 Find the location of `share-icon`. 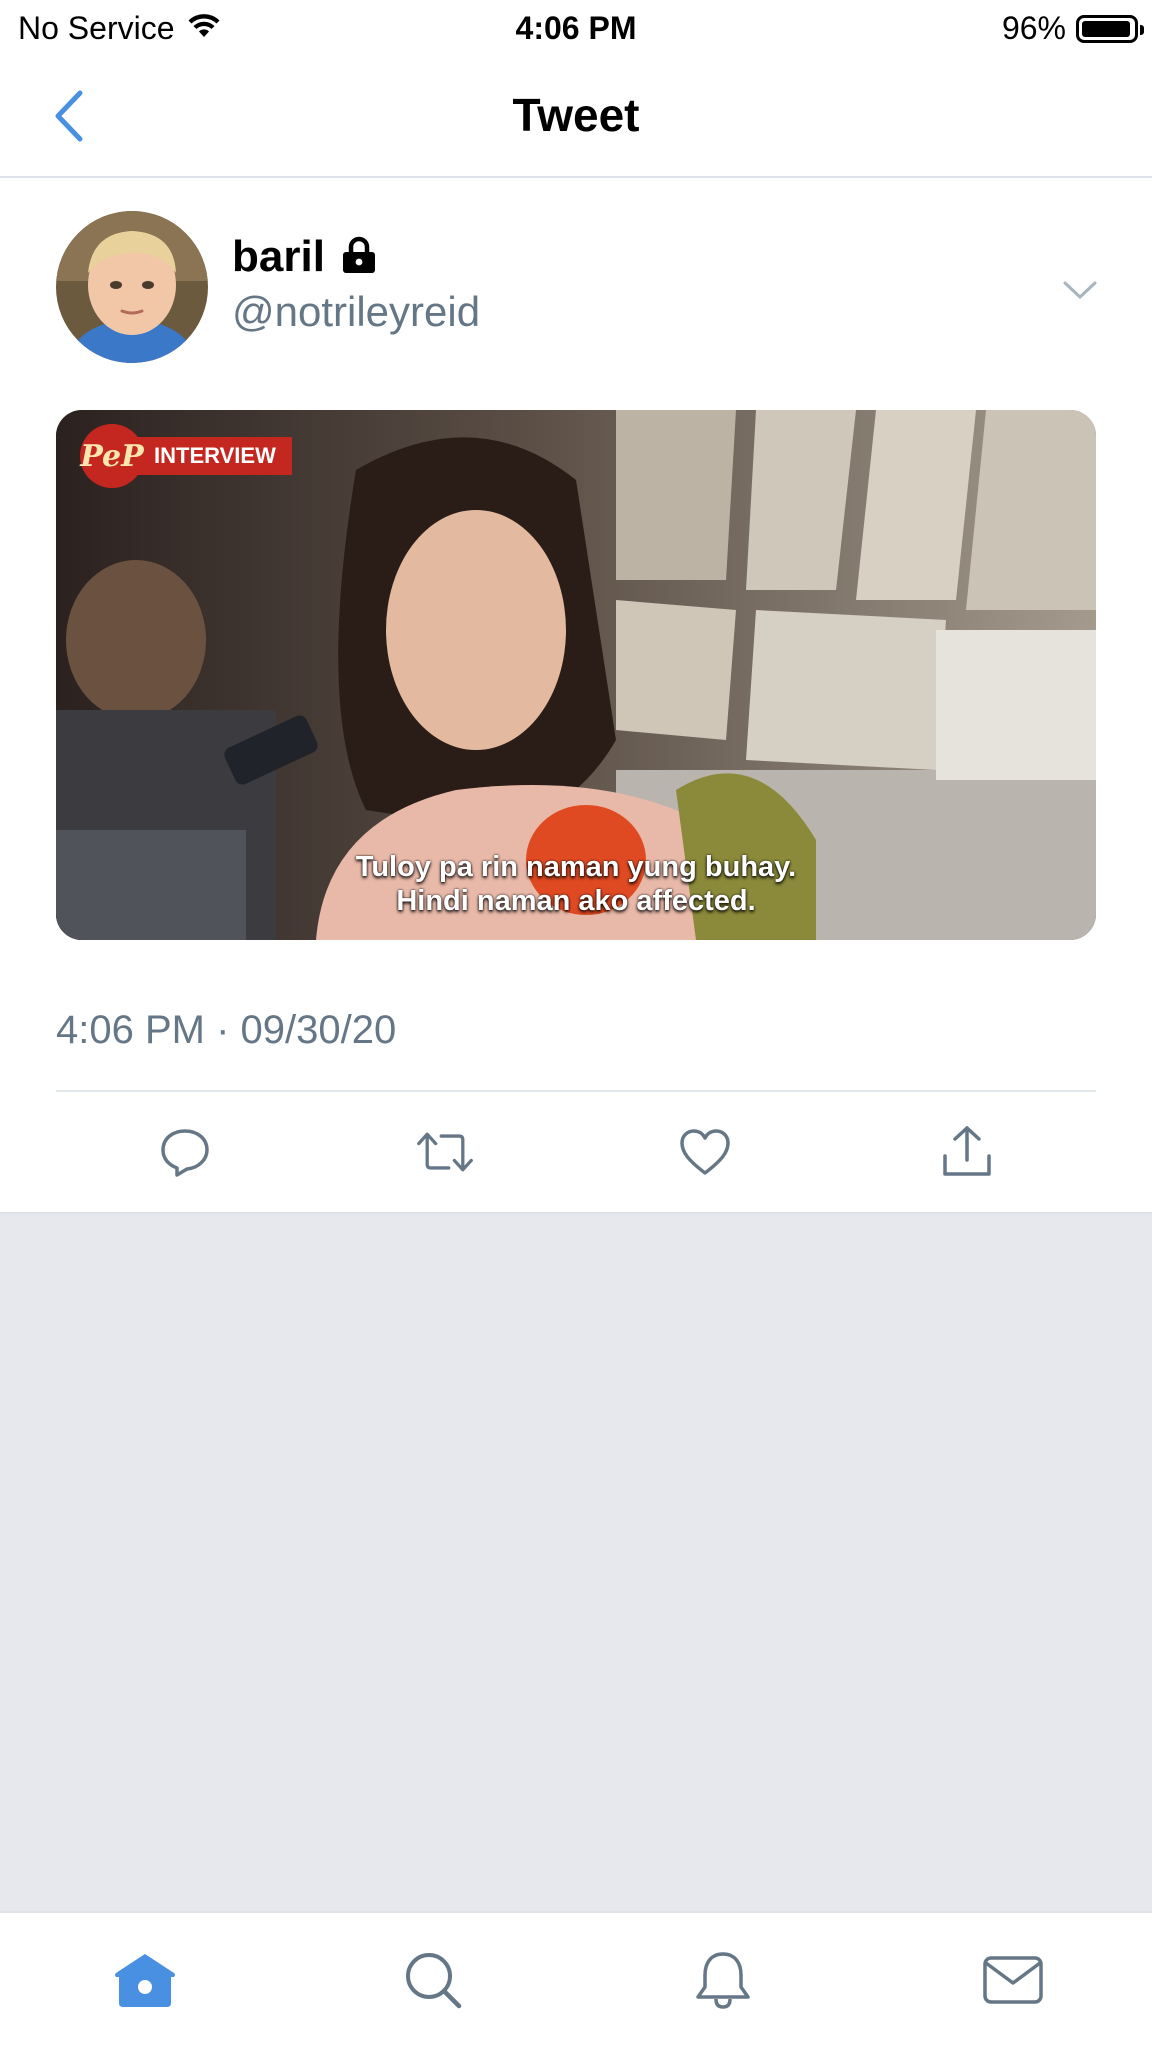

share-icon is located at coordinates (967, 1151).